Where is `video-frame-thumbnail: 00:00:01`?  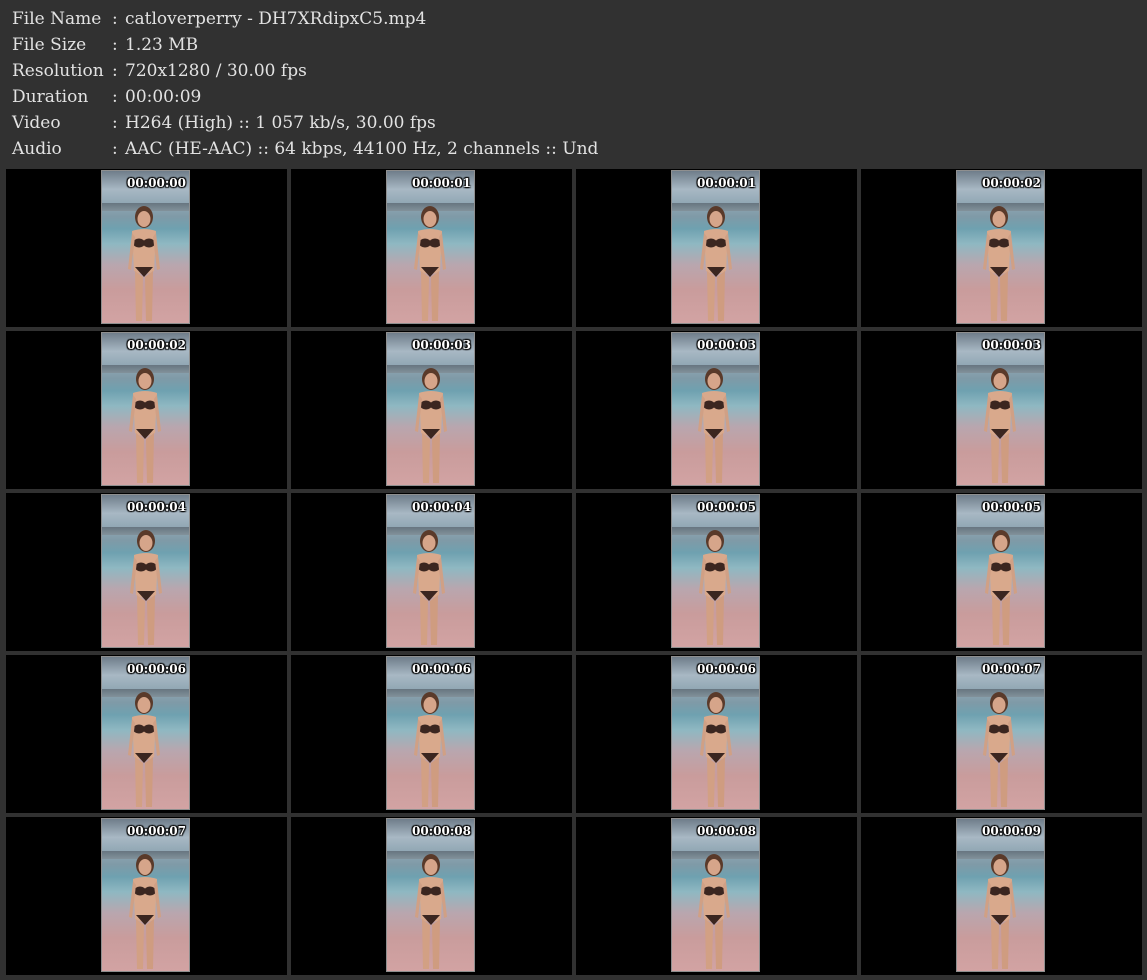
video-frame-thumbnail: 00:00:01 is located at coordinates (430, 247).